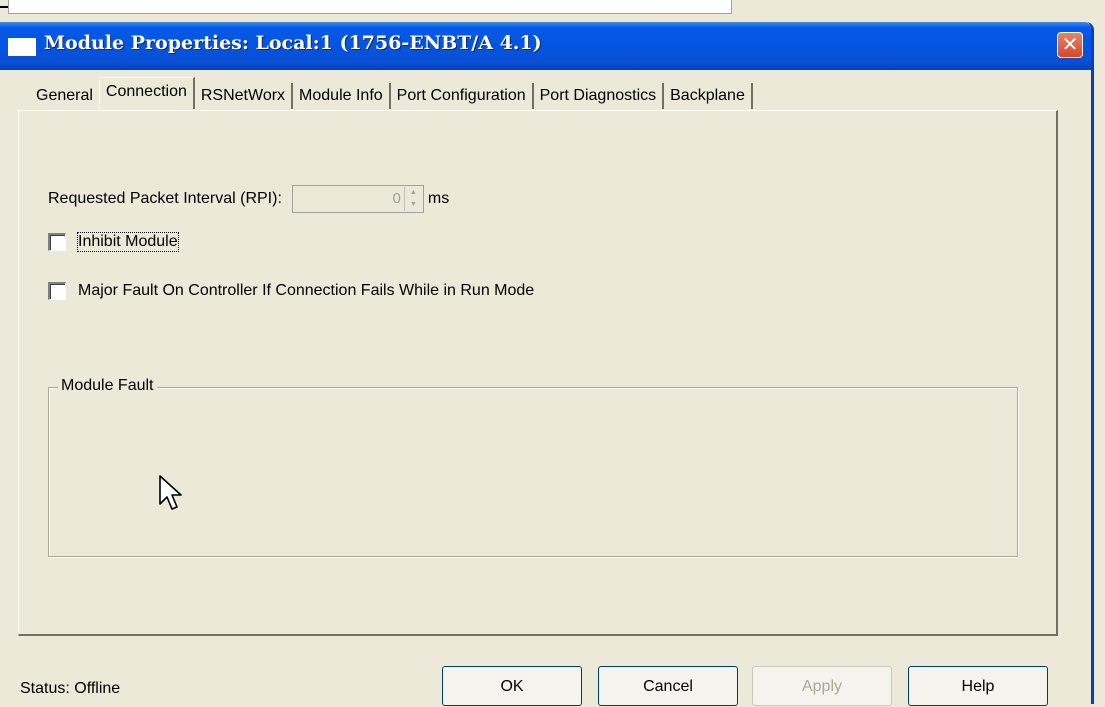  Describe the element at coordinates (70, 688) in the screenshot. I see `status-text: Status: Offline` at that location.